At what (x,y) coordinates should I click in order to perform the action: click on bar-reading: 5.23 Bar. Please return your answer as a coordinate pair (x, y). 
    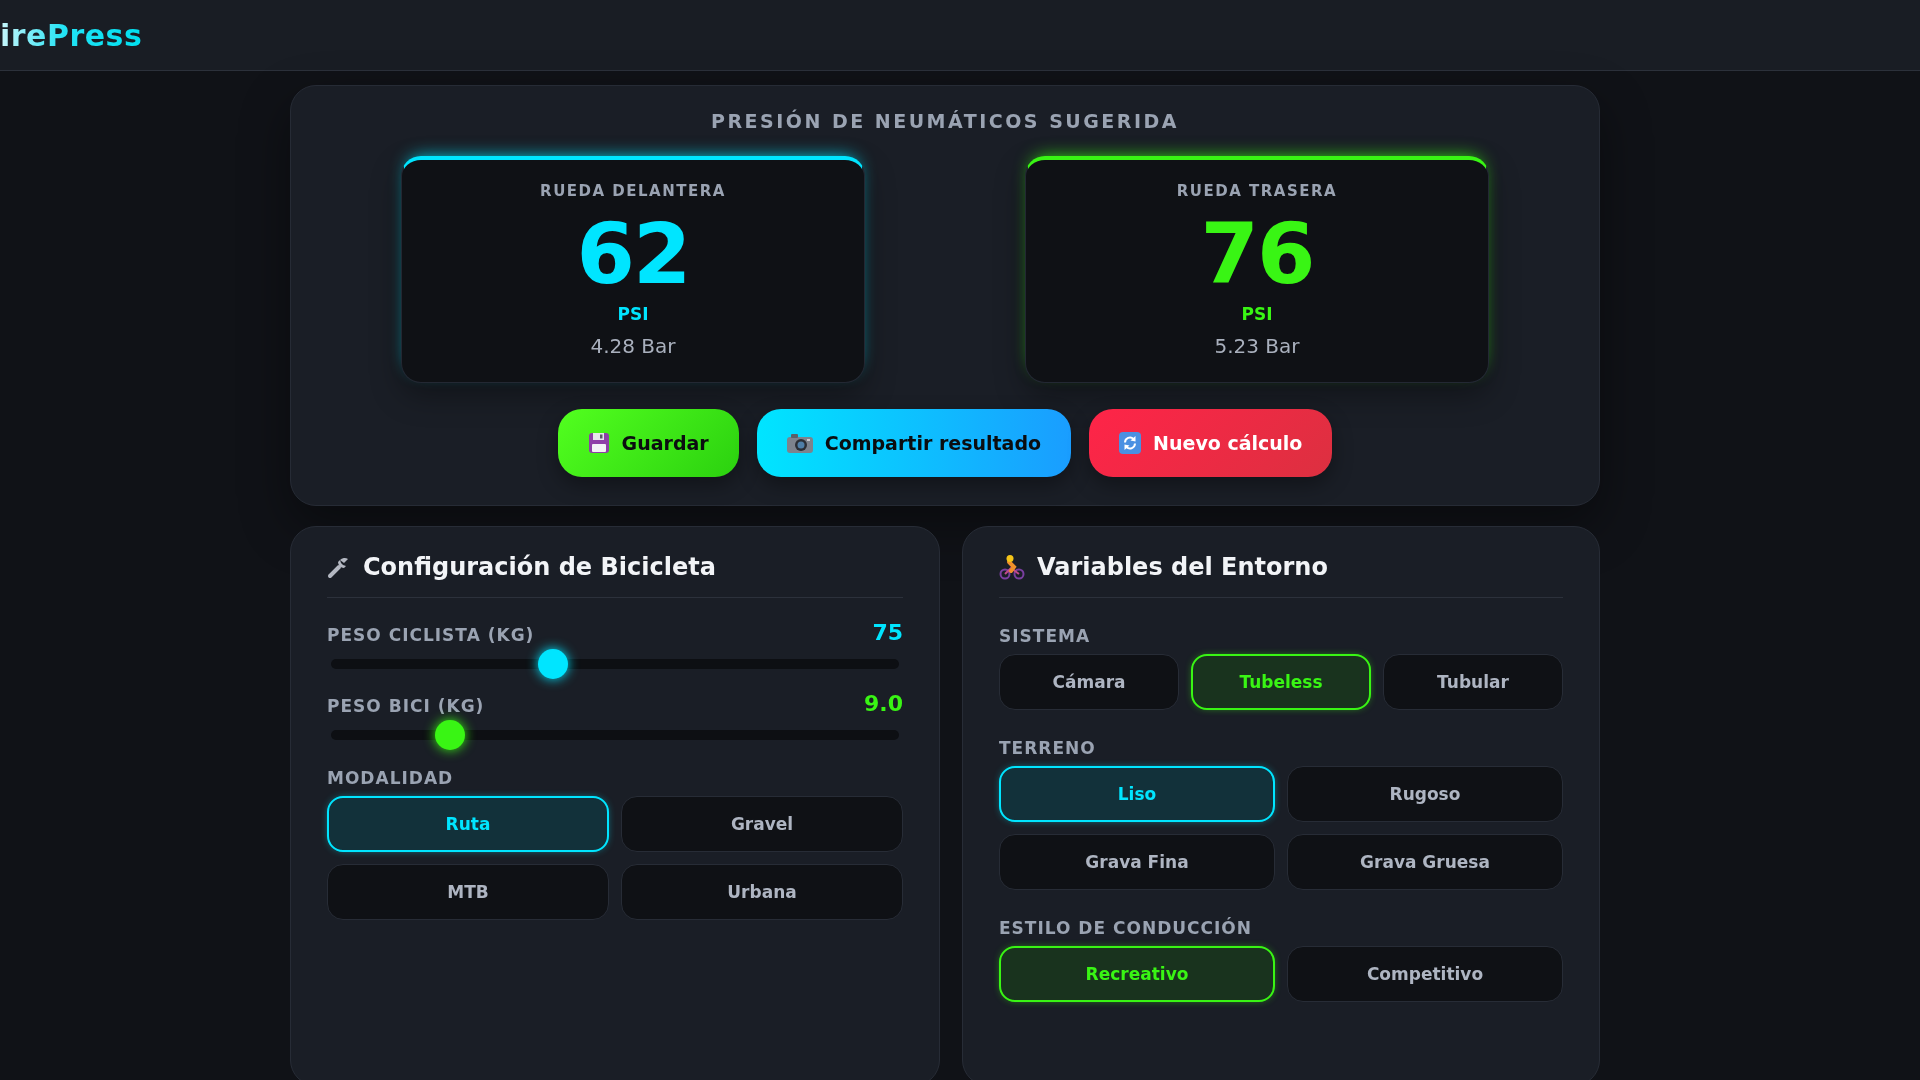
    Looking at the image, I should click on (1257, 346).